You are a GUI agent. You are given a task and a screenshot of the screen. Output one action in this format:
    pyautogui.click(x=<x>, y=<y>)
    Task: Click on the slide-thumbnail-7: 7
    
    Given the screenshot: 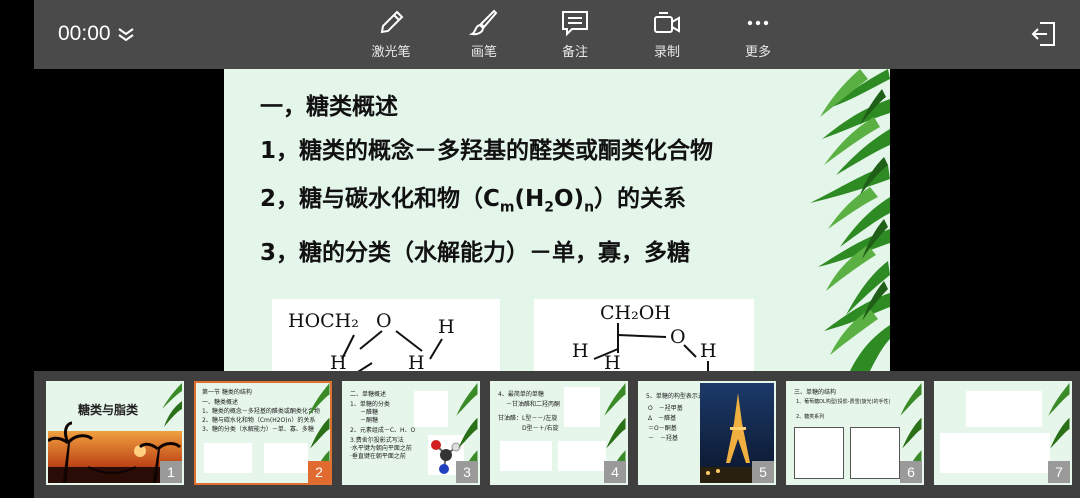 What is the action you would take?
    pyautogui.click(x=1003, y=433)
    